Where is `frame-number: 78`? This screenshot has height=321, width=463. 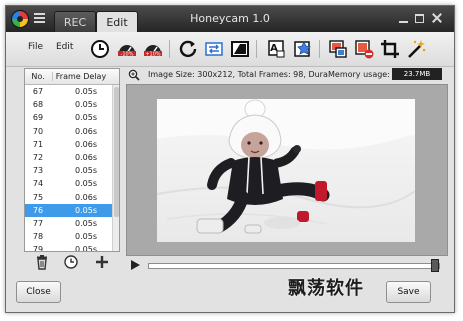
frame-number: 78 is located at coordinates (38, 237).